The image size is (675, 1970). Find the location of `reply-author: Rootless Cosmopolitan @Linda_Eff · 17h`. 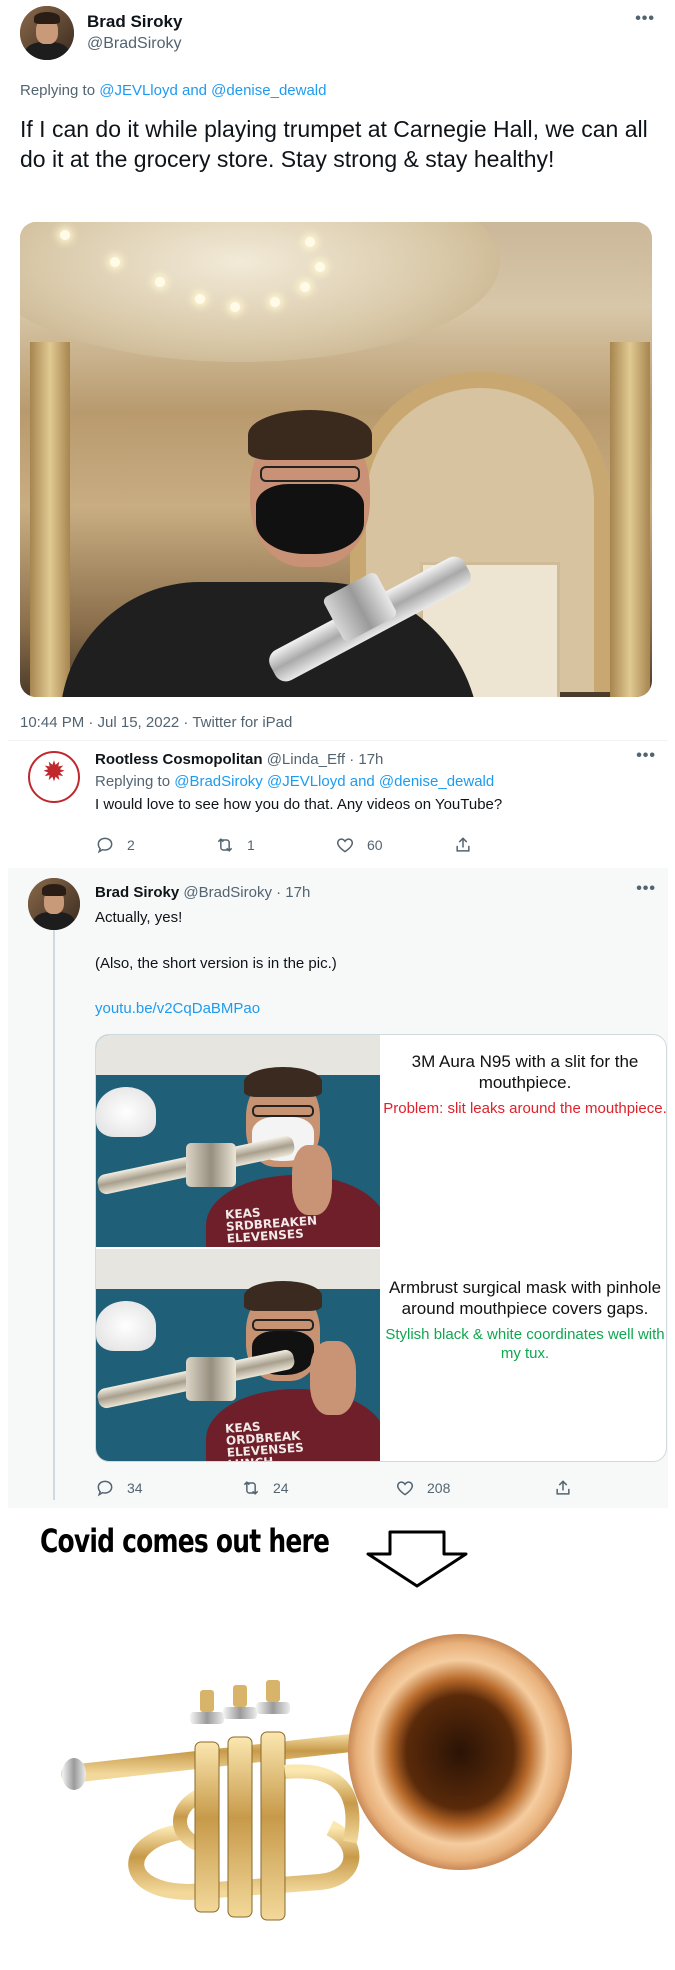

reply-author: Rootless Cosmopolitan @Linda_Eff · 17h is located at coordinates (239, 759).